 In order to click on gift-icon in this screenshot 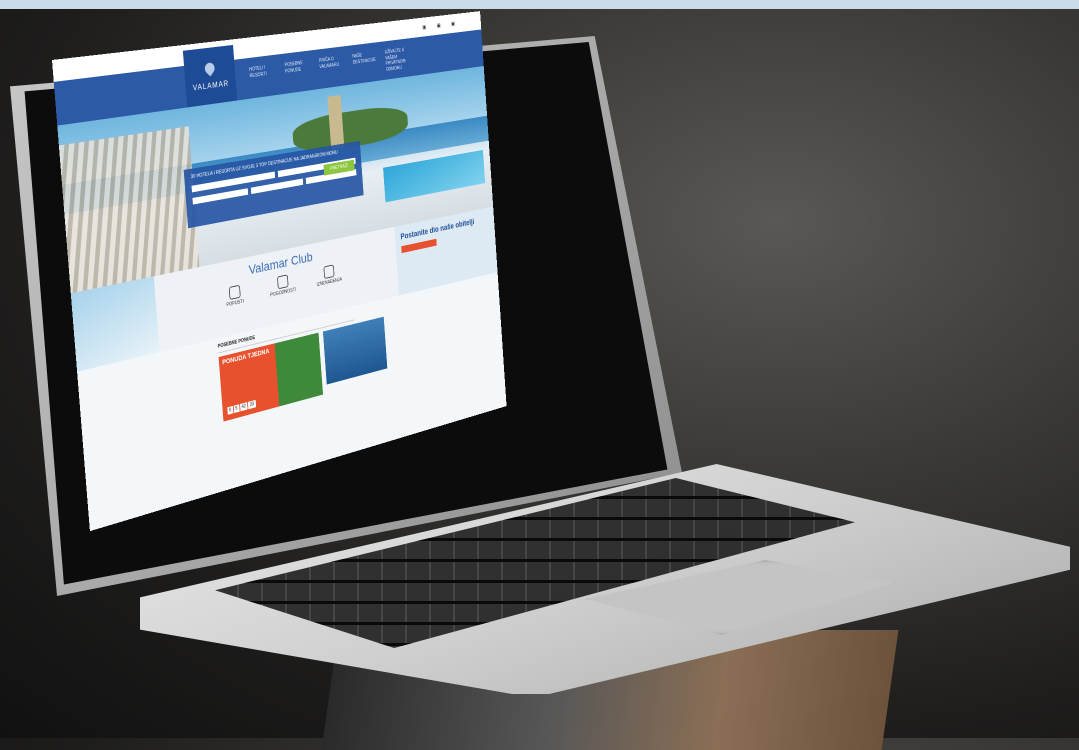, I will do `click(329, 272)`.